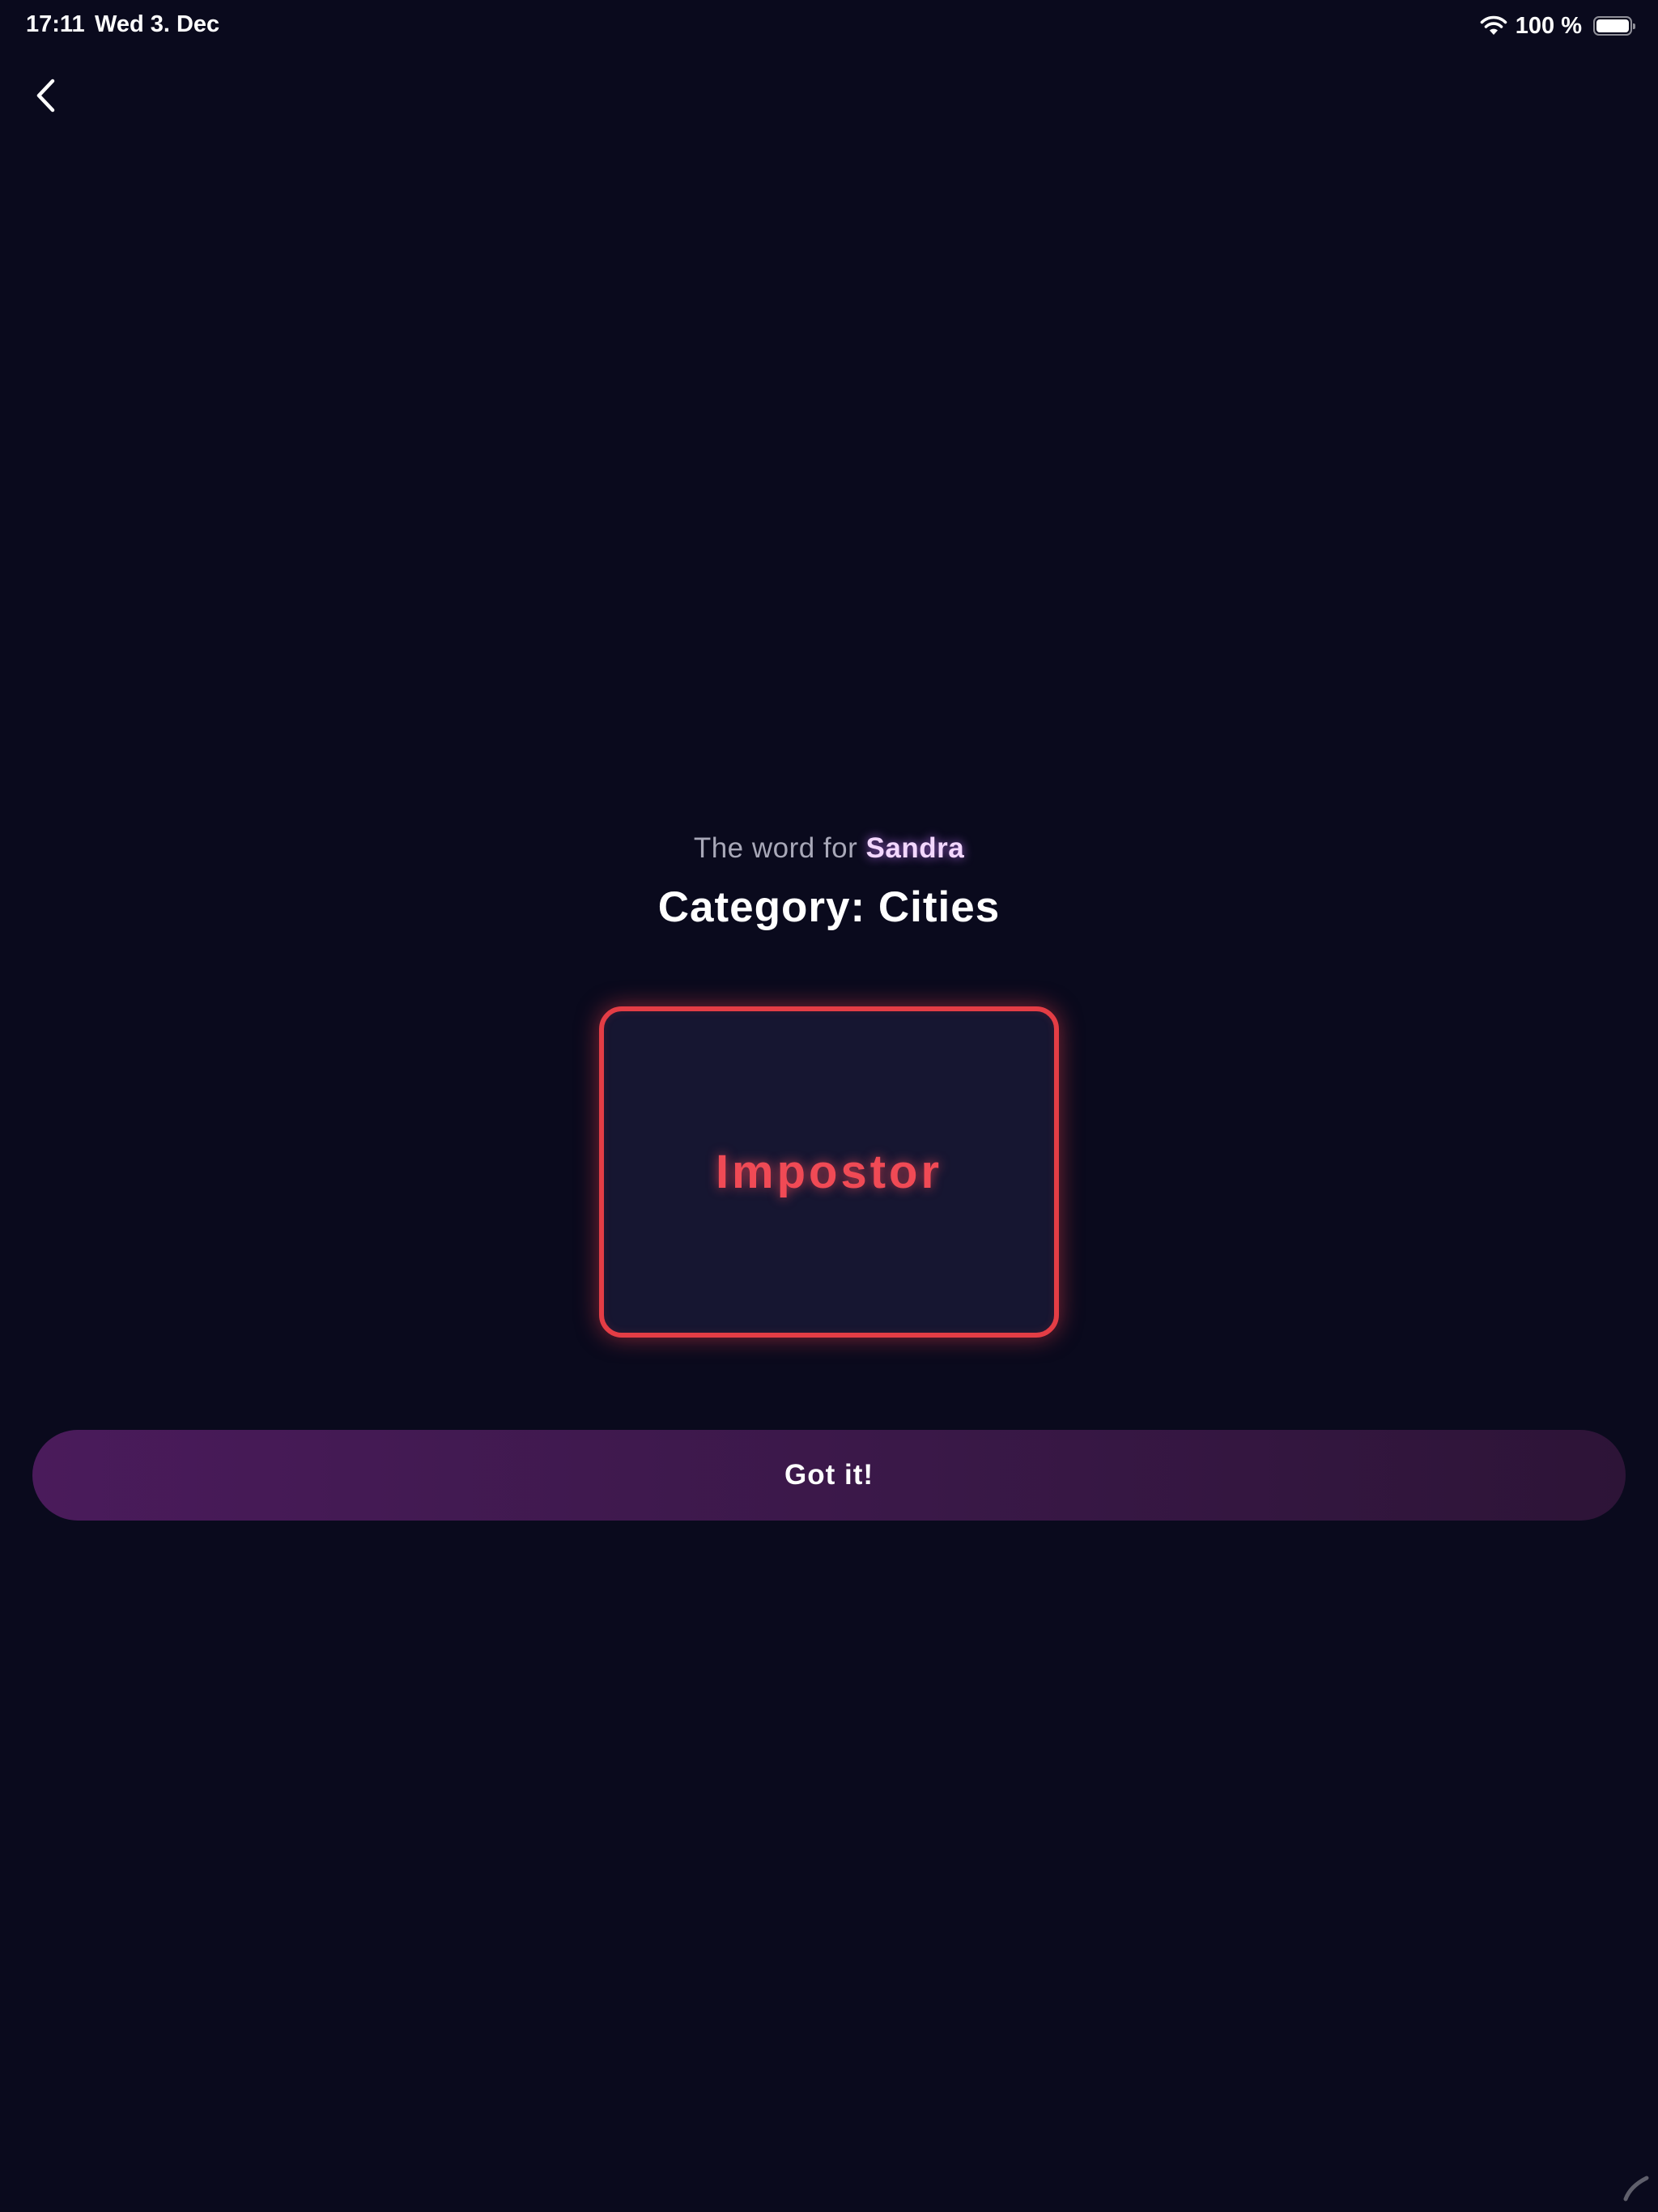 The image size is (1658, 2212). I want to click on word-for-prefix: The word for, so click(775, 848).